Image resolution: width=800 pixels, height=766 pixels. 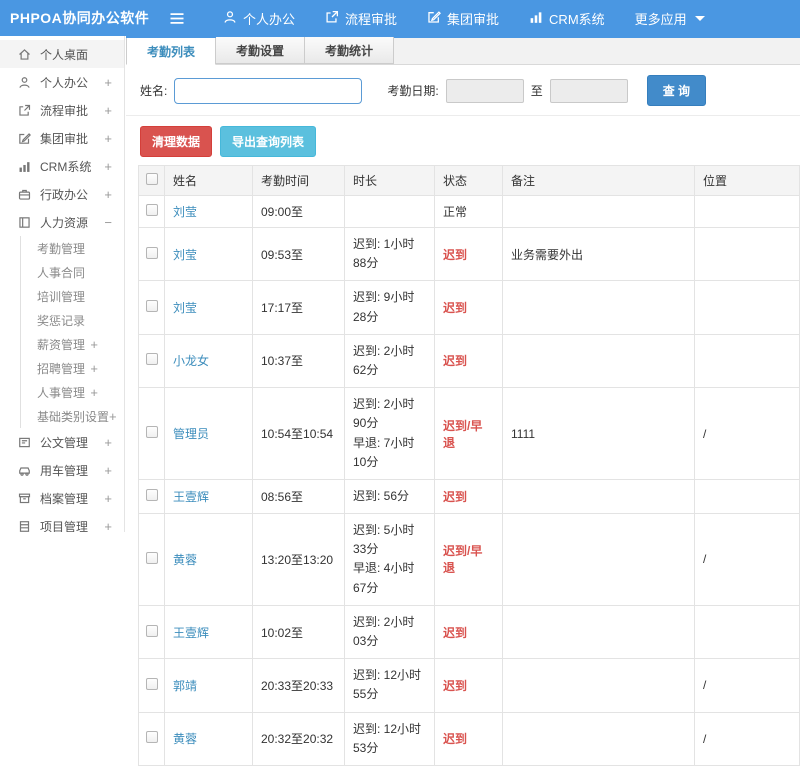 I want to click on export-list-button: 导出查询列表, so click(x=268, y=141).